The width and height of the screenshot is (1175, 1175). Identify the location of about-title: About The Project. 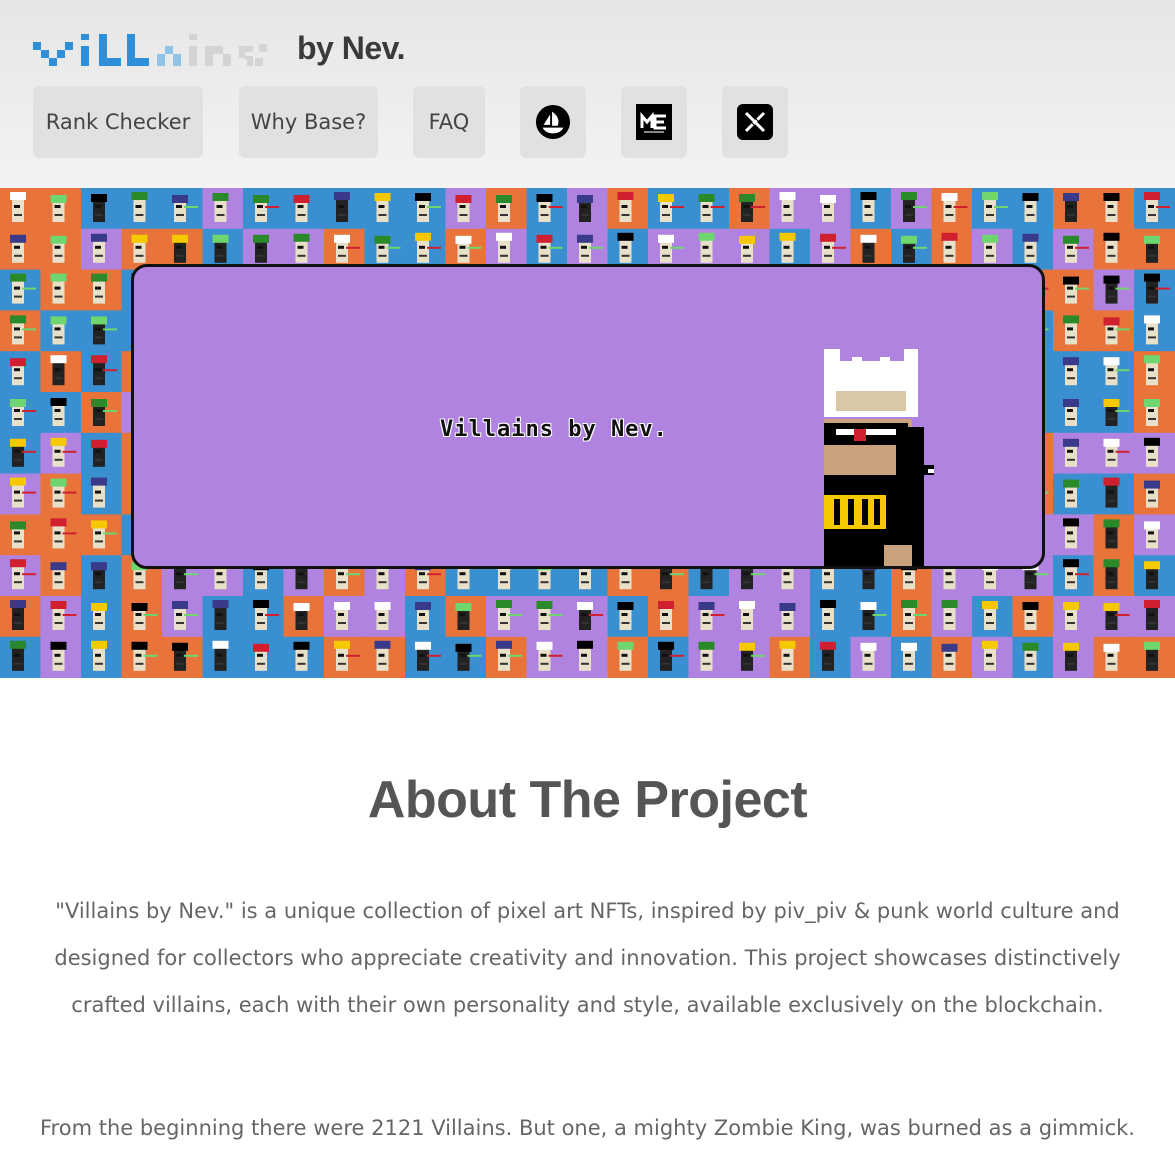
(587, 800).